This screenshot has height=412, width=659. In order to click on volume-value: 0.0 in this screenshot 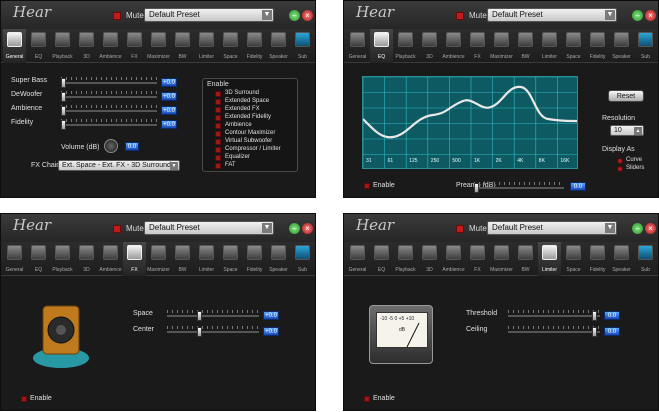, I will do `click(132, 146)`.